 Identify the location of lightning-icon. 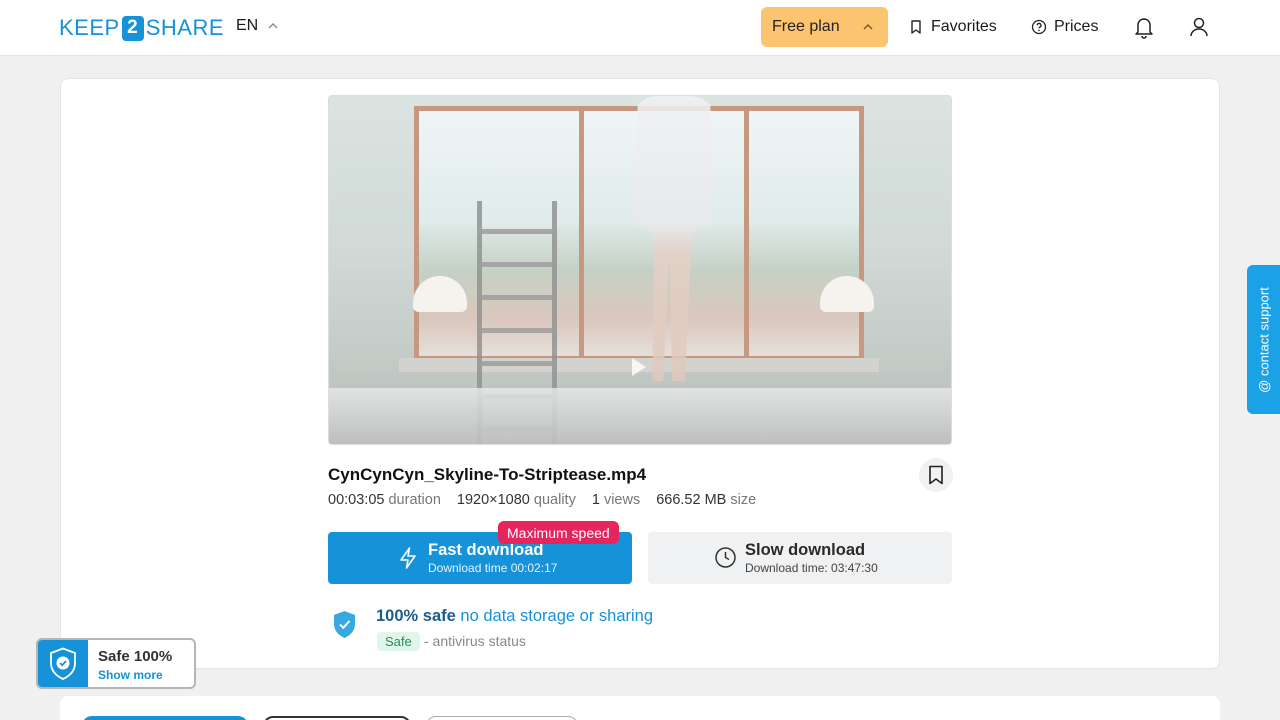
(408, 558).